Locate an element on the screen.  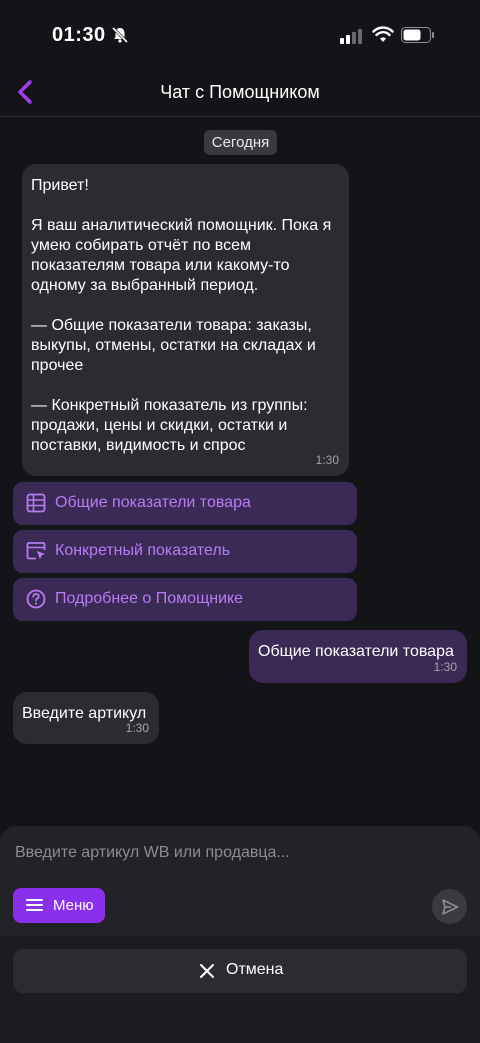
status-bar: 01:30 is located at coordinates (240, 35).